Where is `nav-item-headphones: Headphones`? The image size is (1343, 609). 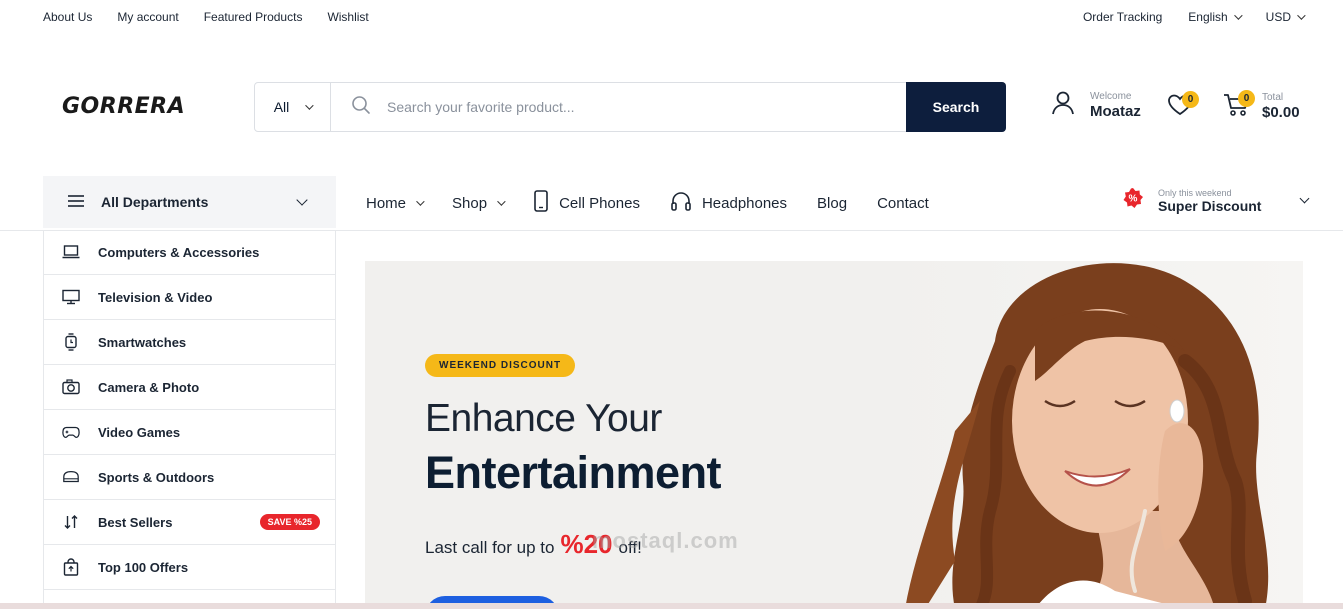 nav-item-headphones: Headphones is located at coordinates (728, 203).